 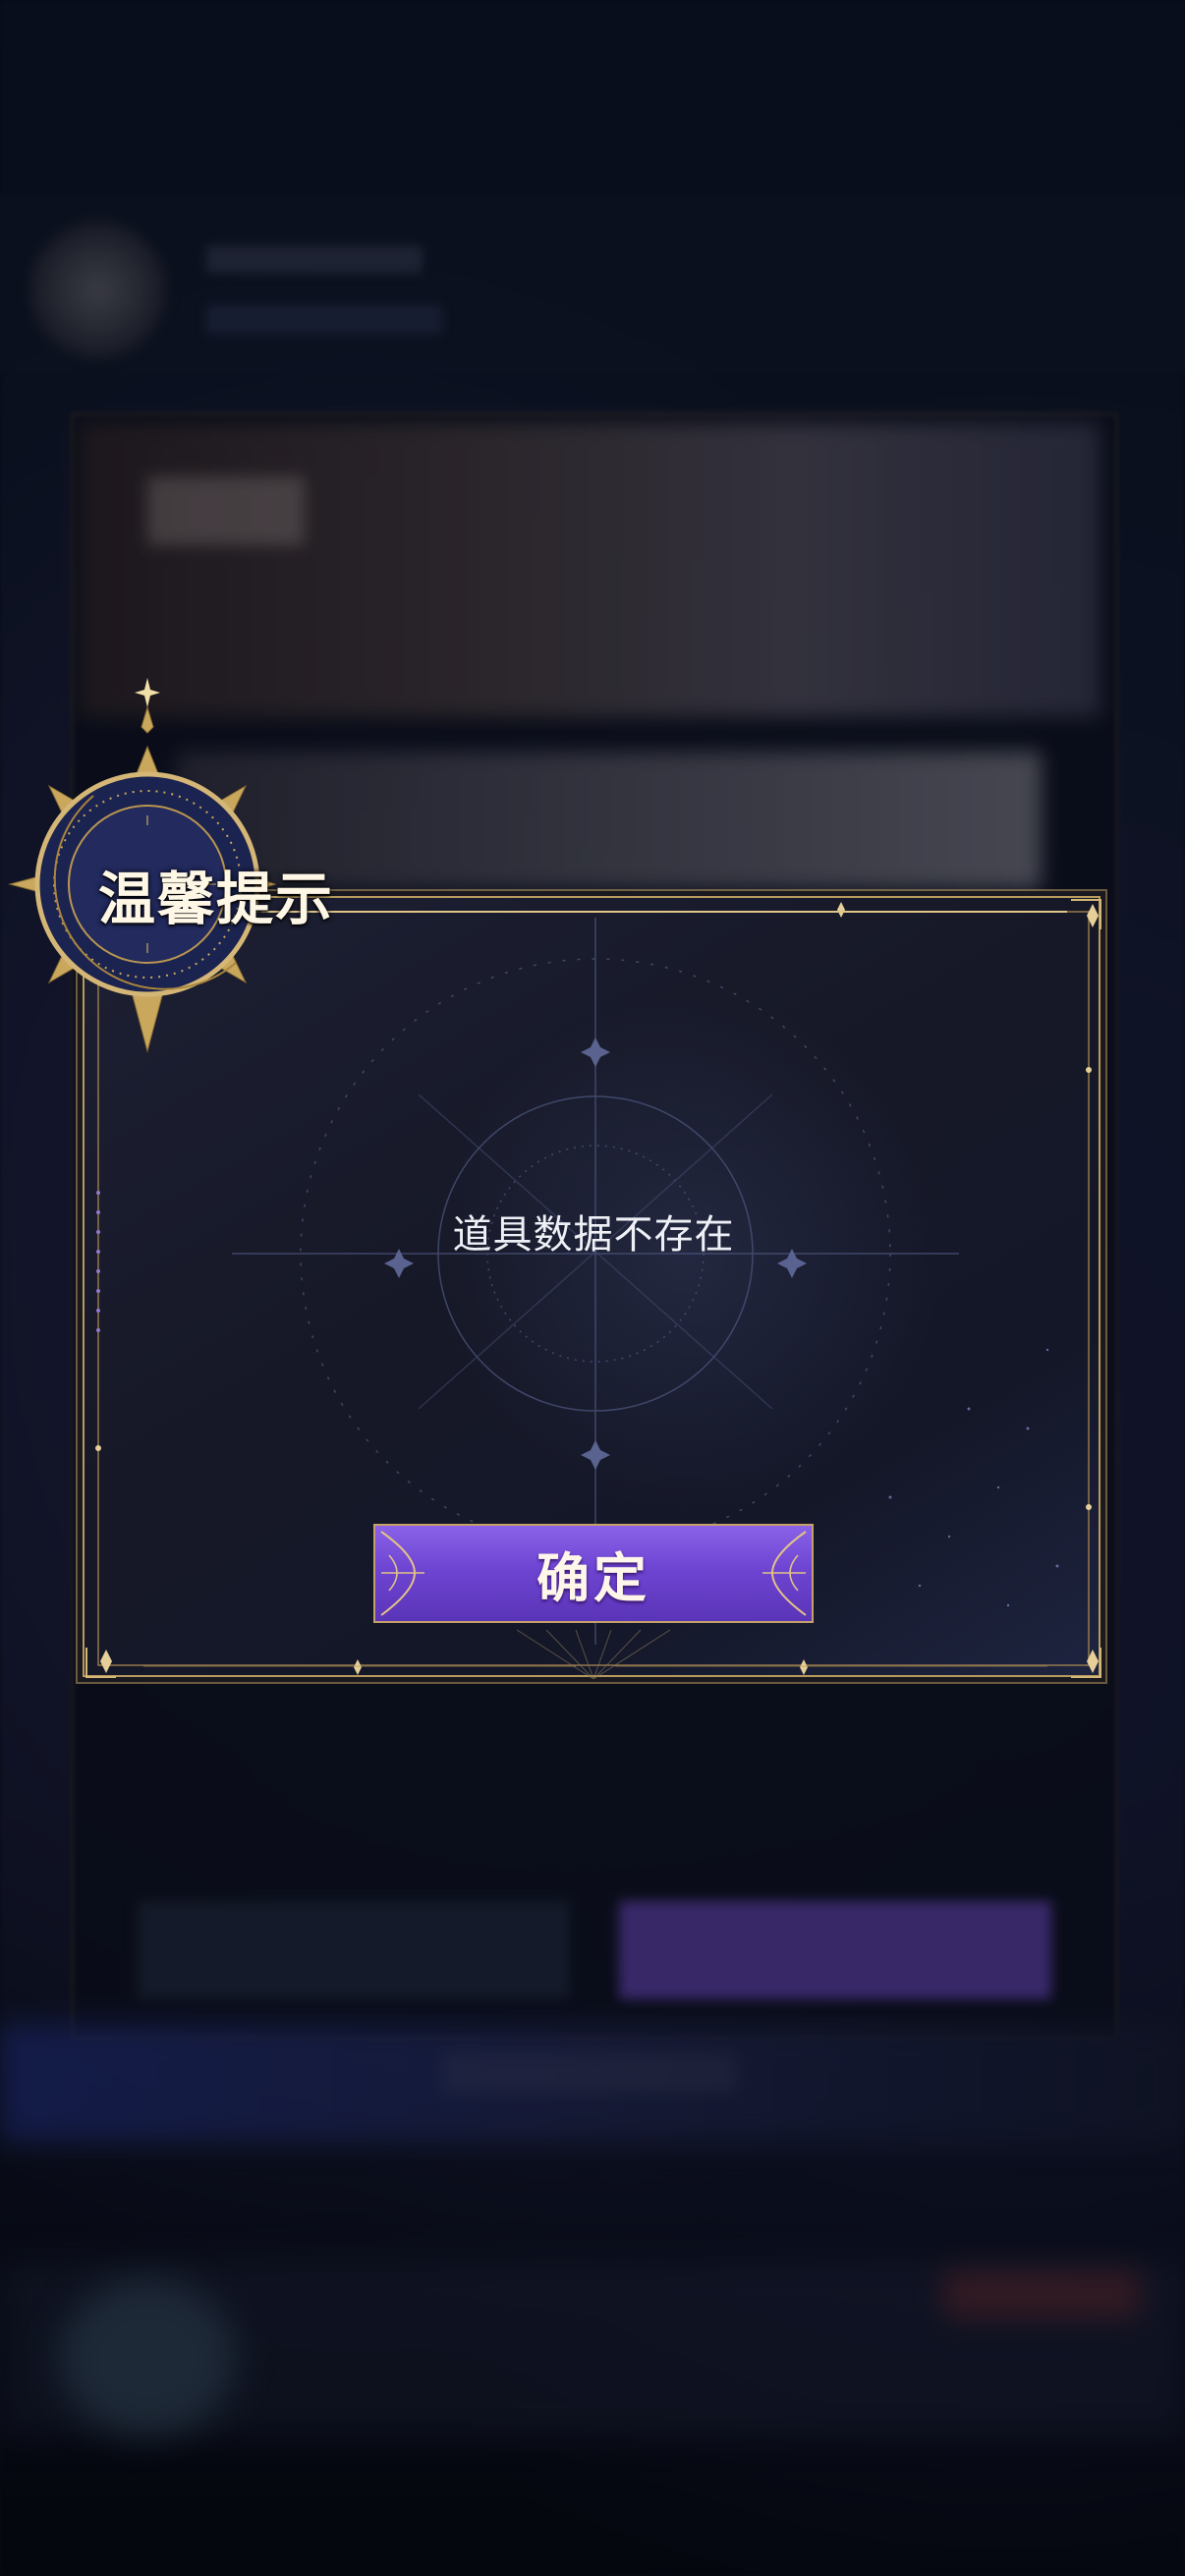 What do you see at coordinates (784, 1573) in the screenshot?
I see `button-right-ornament` at bounding box center [784, 1573].